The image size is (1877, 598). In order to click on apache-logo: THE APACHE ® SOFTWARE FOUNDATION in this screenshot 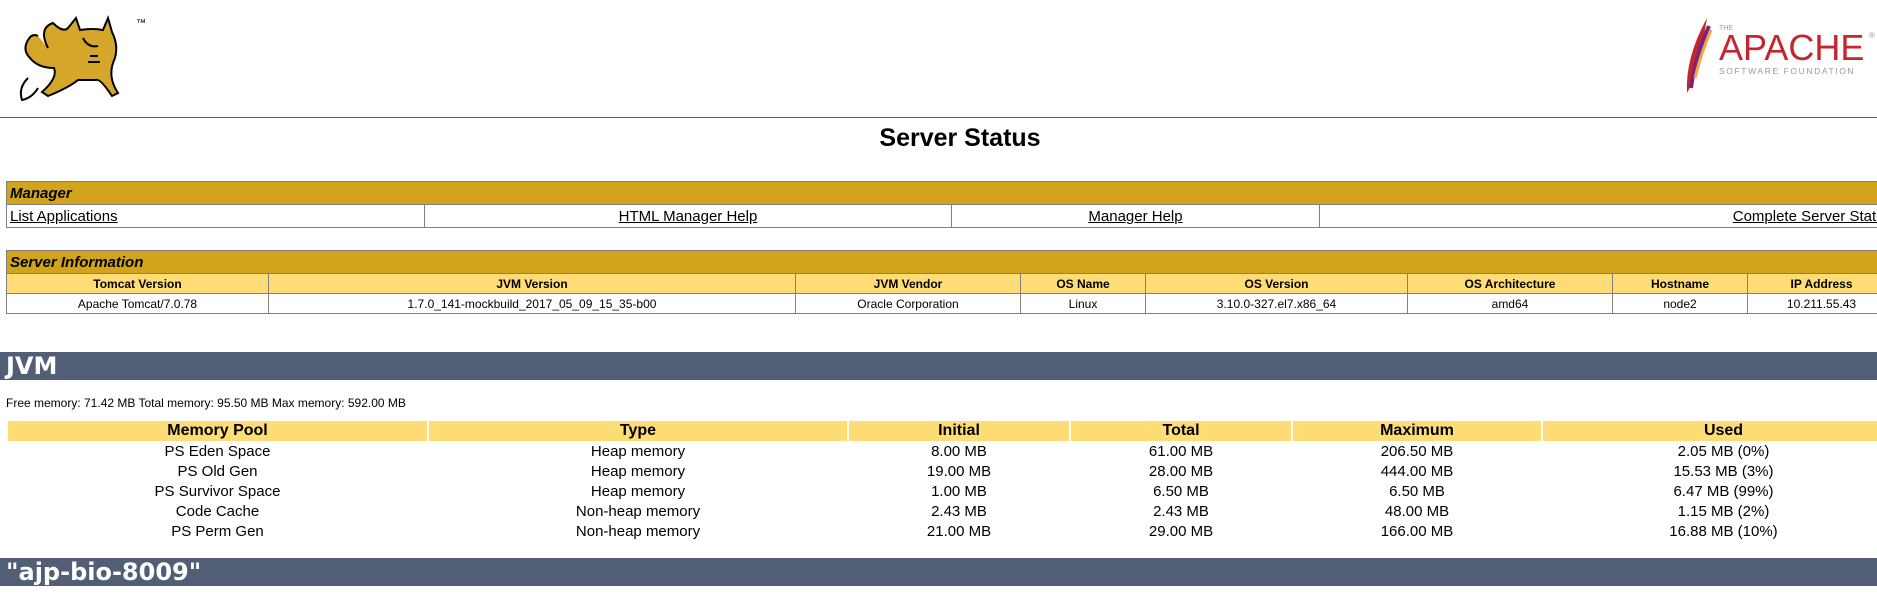, I will do `click(1767, 58)`.